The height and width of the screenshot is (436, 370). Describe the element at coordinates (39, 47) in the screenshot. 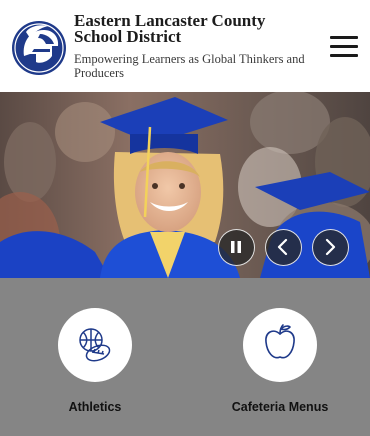

I see `spartan-helmet-logo` at that location.